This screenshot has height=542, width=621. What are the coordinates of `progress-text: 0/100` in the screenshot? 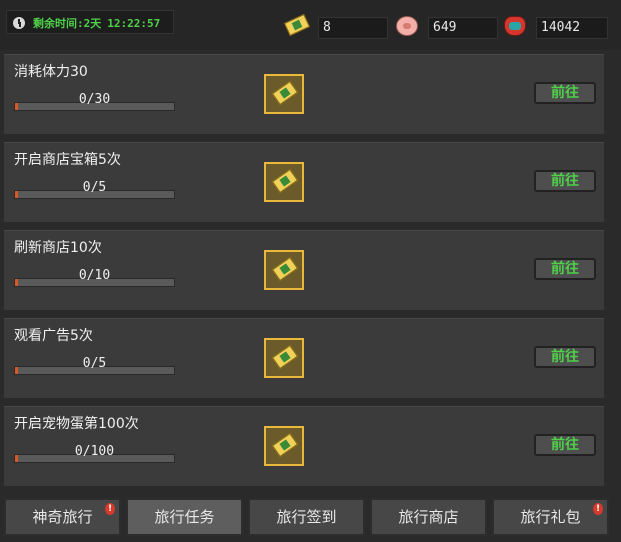 It's located at (94, 451).